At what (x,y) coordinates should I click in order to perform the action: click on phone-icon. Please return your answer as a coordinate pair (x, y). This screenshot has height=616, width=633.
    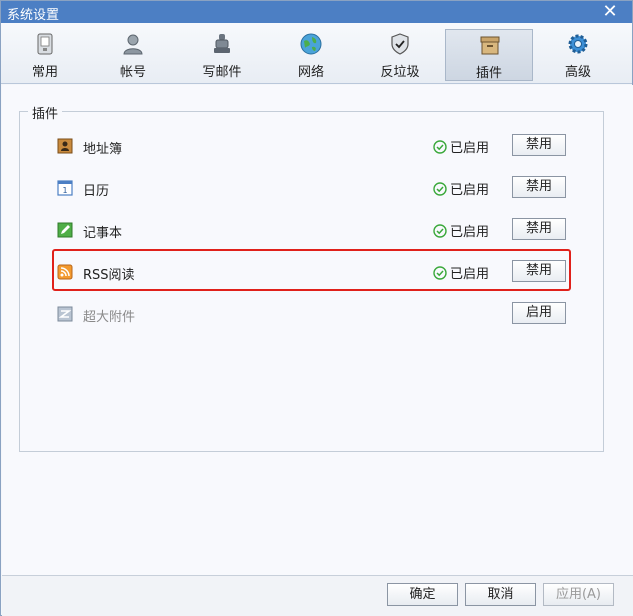
    Looking at the image, I should click on (45, 44).